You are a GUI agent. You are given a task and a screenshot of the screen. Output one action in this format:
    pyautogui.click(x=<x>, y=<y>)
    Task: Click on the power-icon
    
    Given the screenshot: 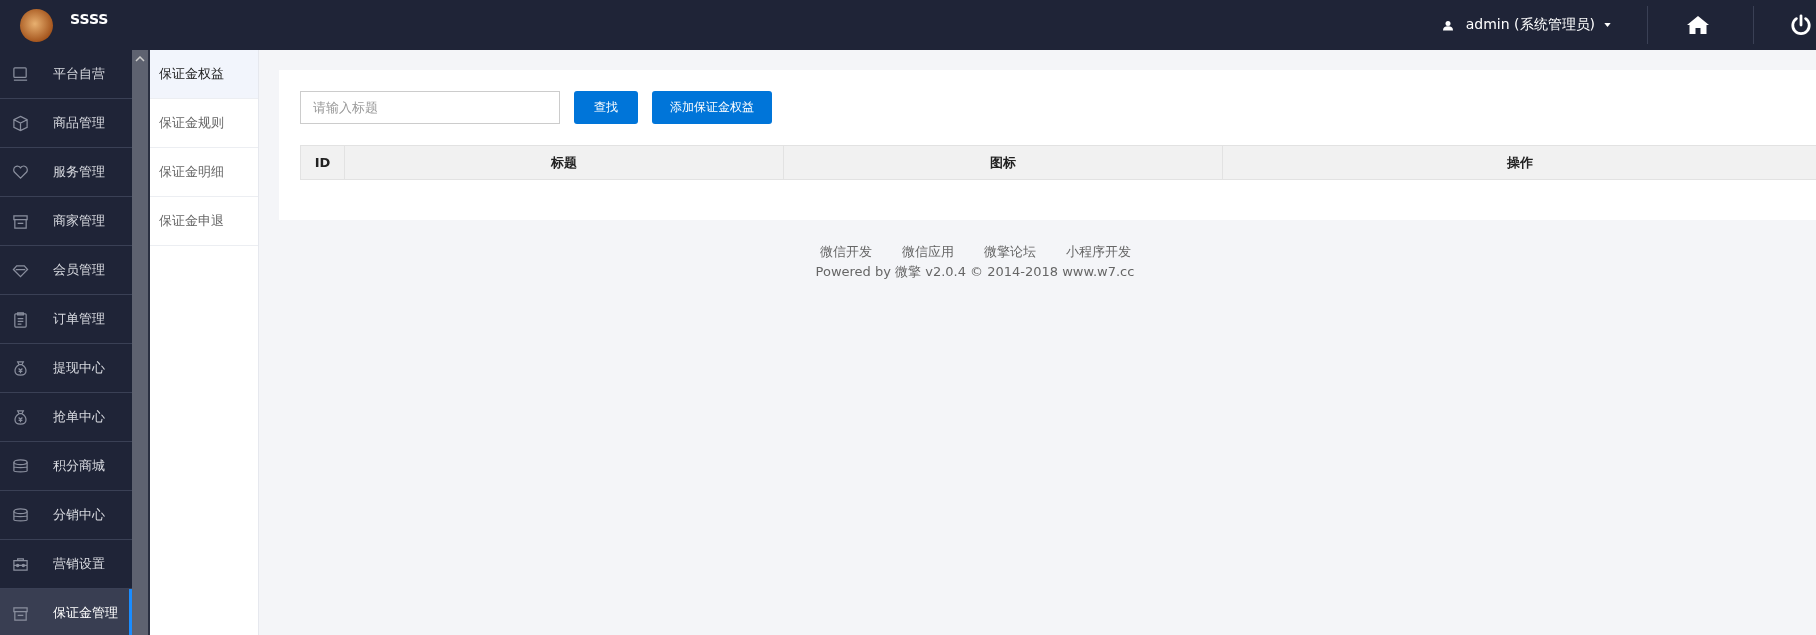 What is the action you would take?
    pyautogui.click(x=1801, y=25)
    